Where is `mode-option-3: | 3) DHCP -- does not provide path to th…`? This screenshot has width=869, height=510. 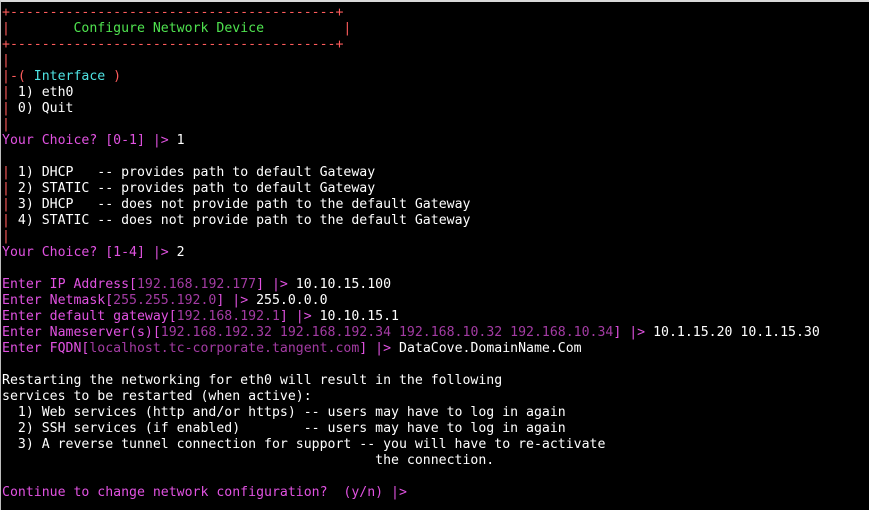
mode-option-3: | 3) DHCP -- does not provide path to th… is located at coordinates (236, 205).